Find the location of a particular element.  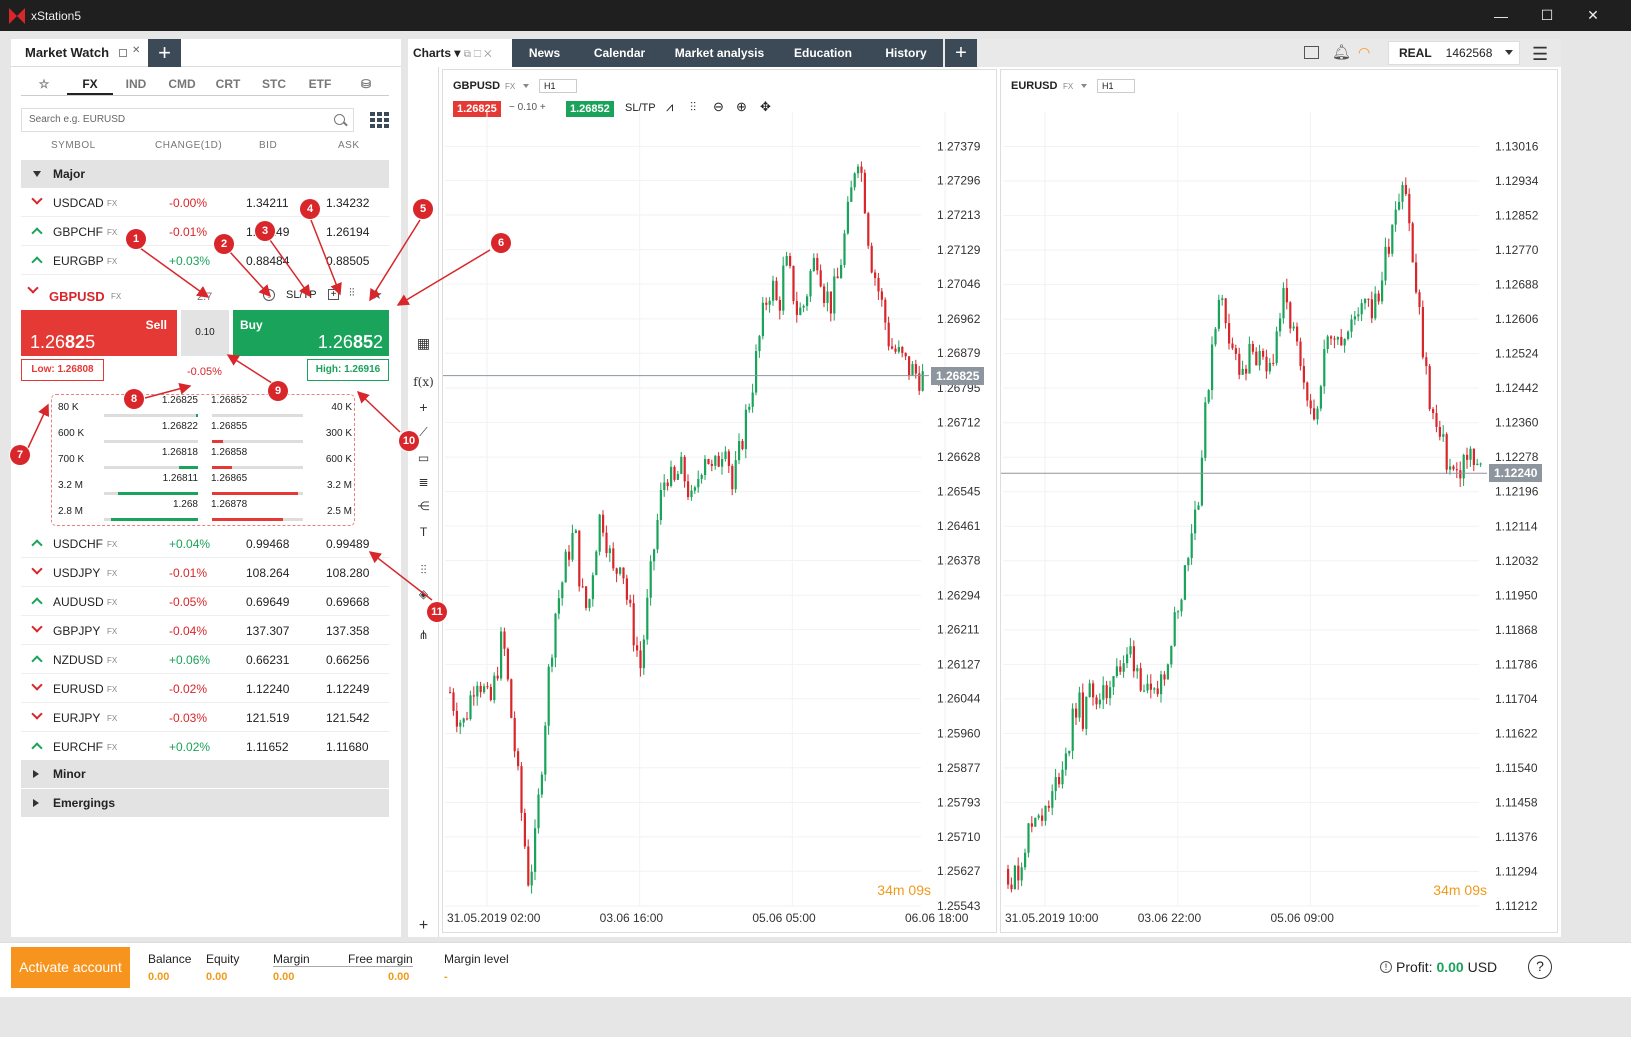

tab-education: Education is located at coordinates (823, 53).